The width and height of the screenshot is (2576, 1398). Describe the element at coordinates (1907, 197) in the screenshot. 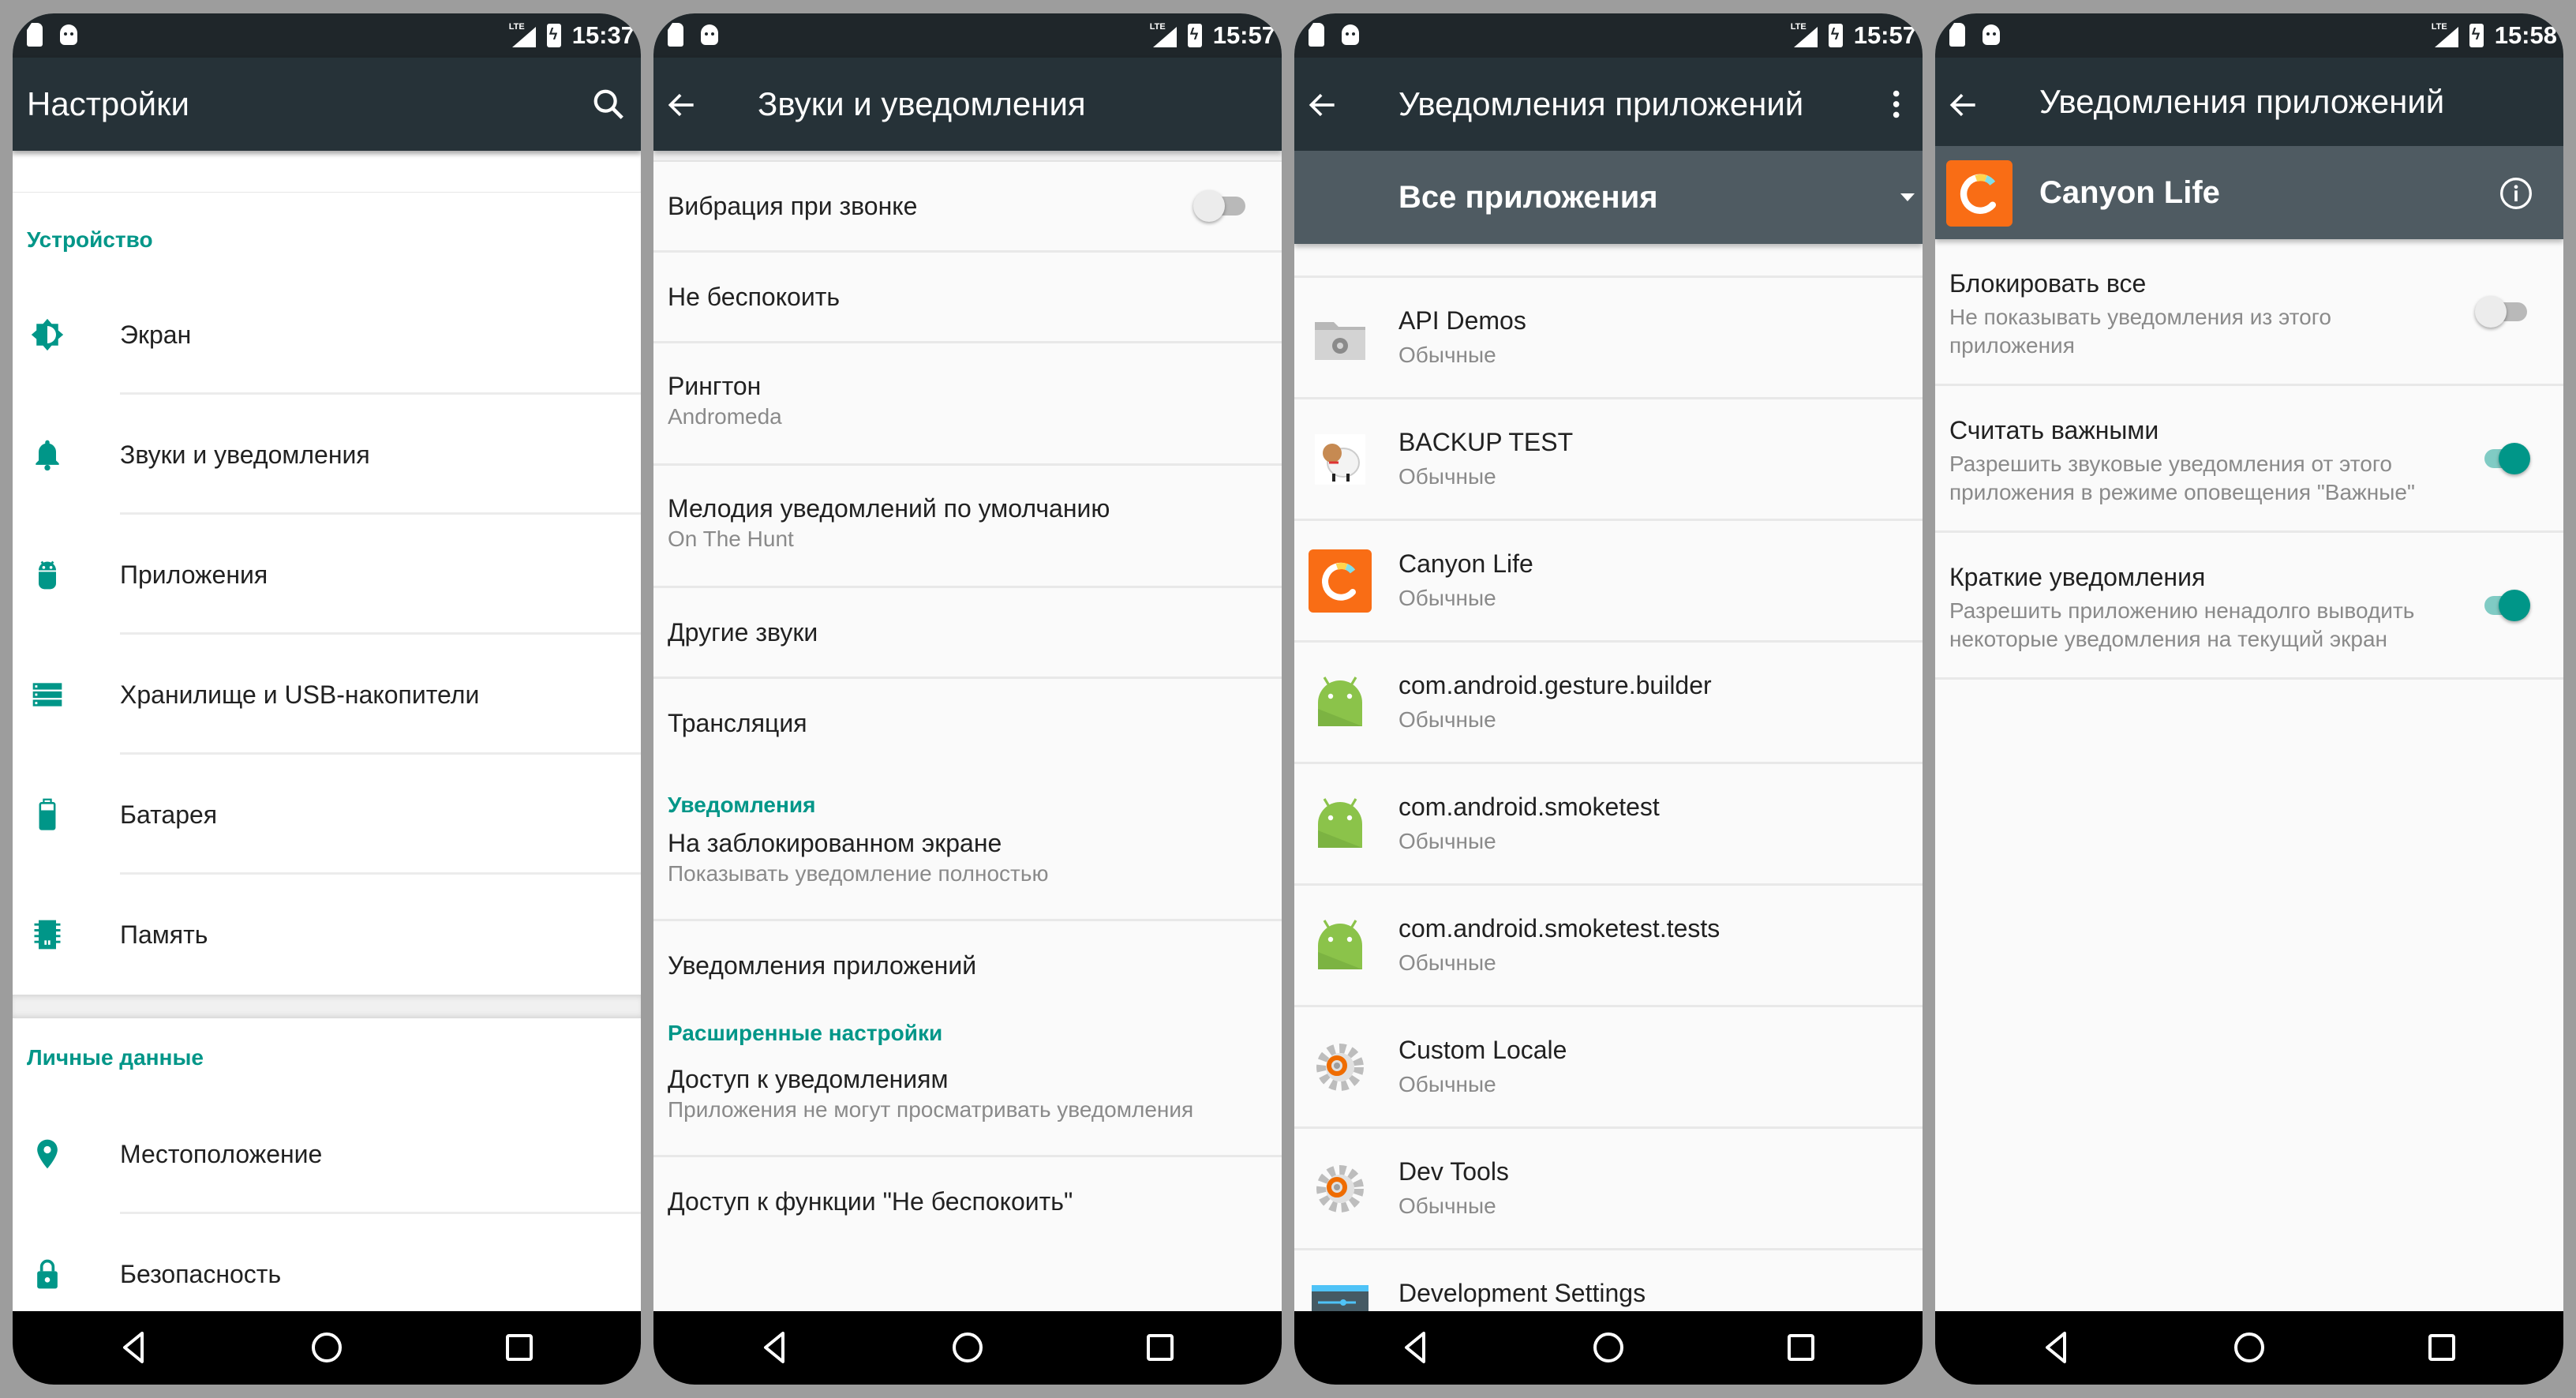

I see `dropdown-arrow-icon` at that location.